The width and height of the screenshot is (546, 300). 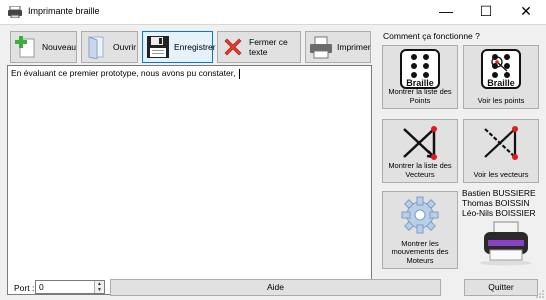 What do you see at coordinates (501, 287) in the screenshot?
I see `quit-button: Quitter` at bounding box center [501, 287].